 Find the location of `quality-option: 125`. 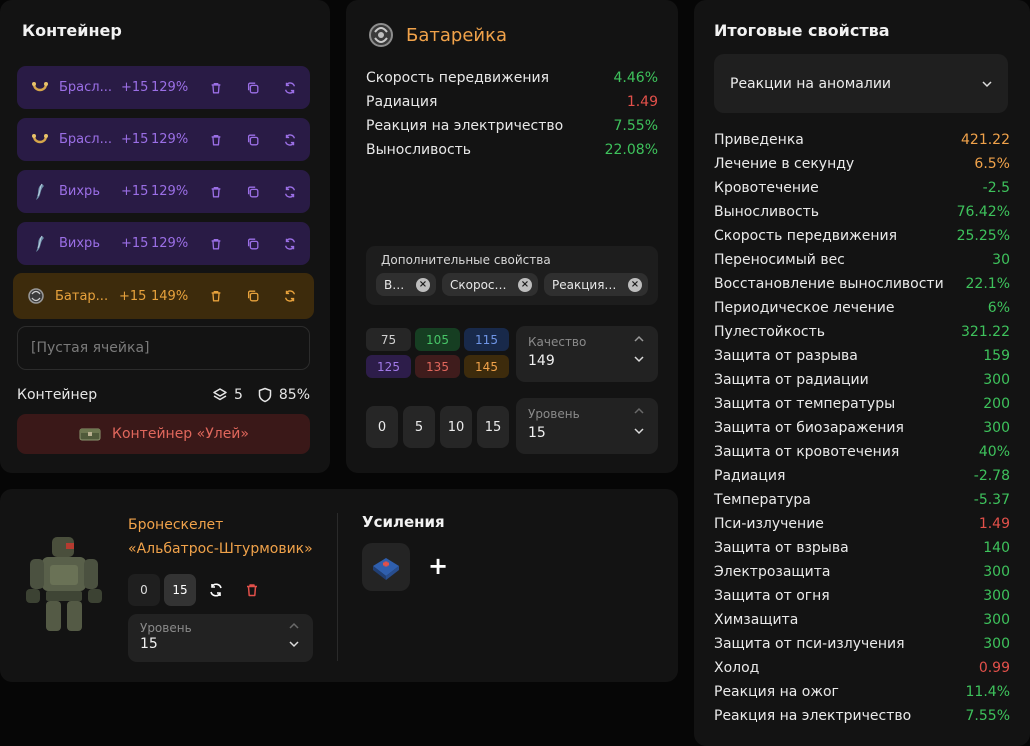

quality-option: 125 is located at coordinates (388, 366).